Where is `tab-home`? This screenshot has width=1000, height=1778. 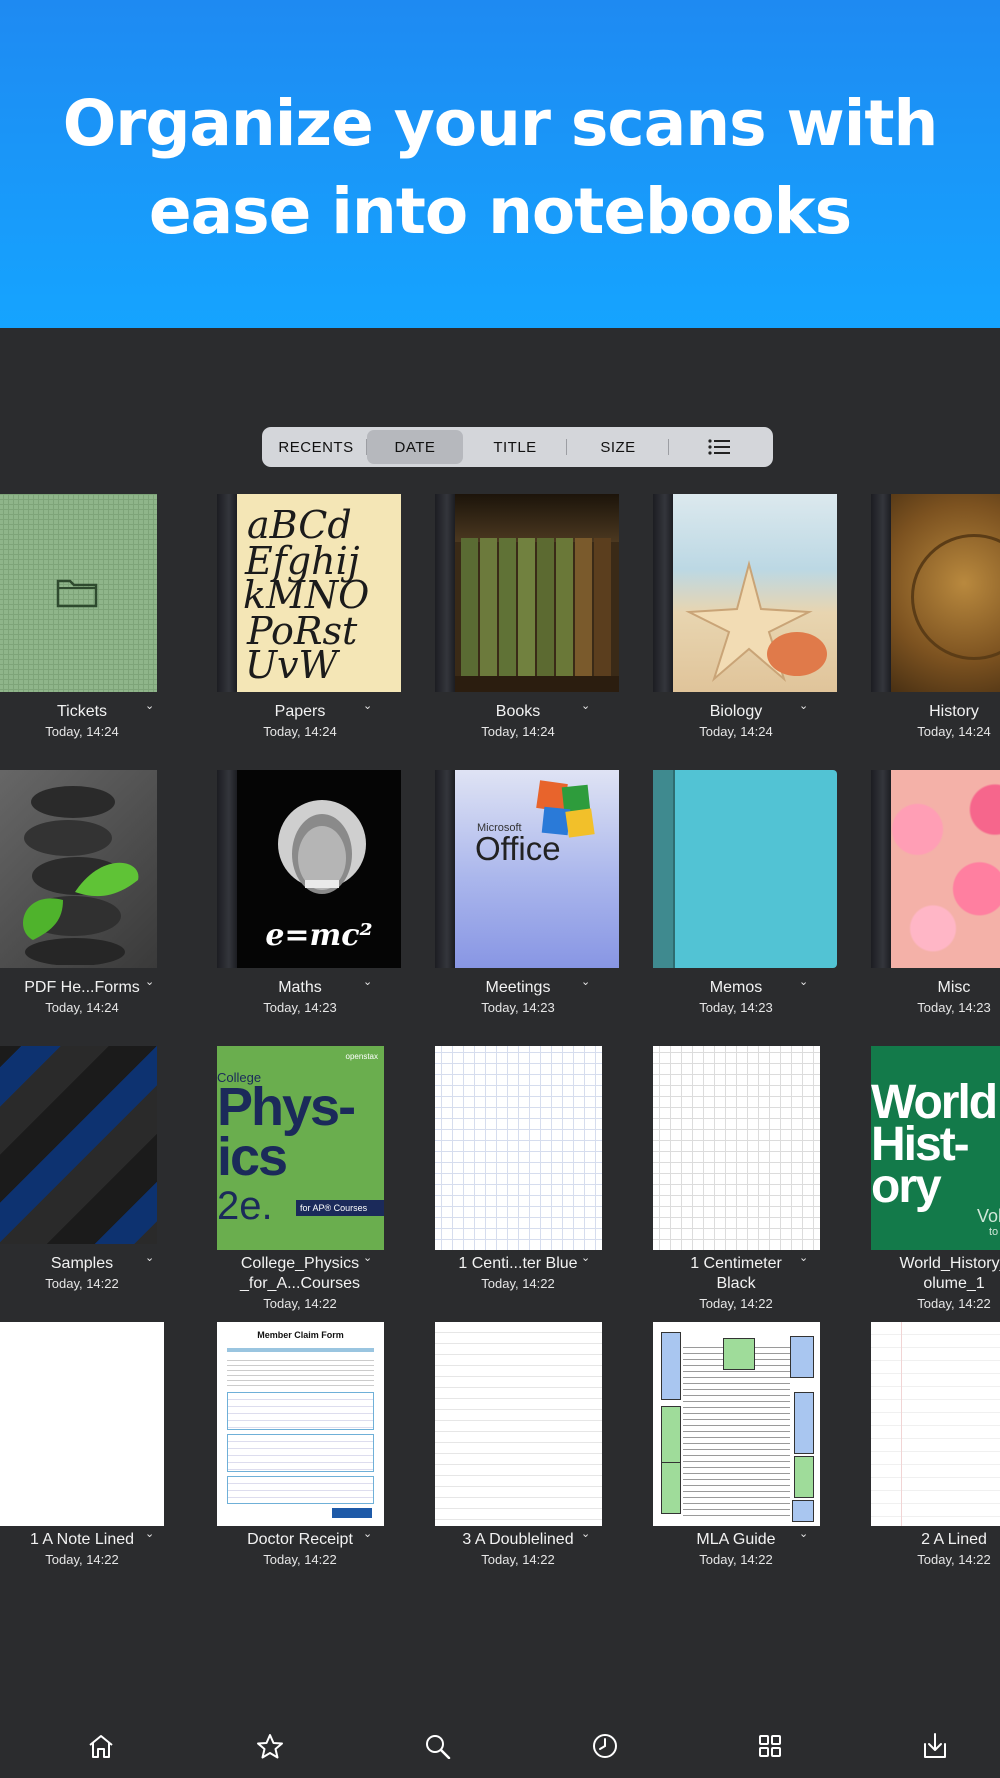
tab-home is located at coordinates (101, 1746).